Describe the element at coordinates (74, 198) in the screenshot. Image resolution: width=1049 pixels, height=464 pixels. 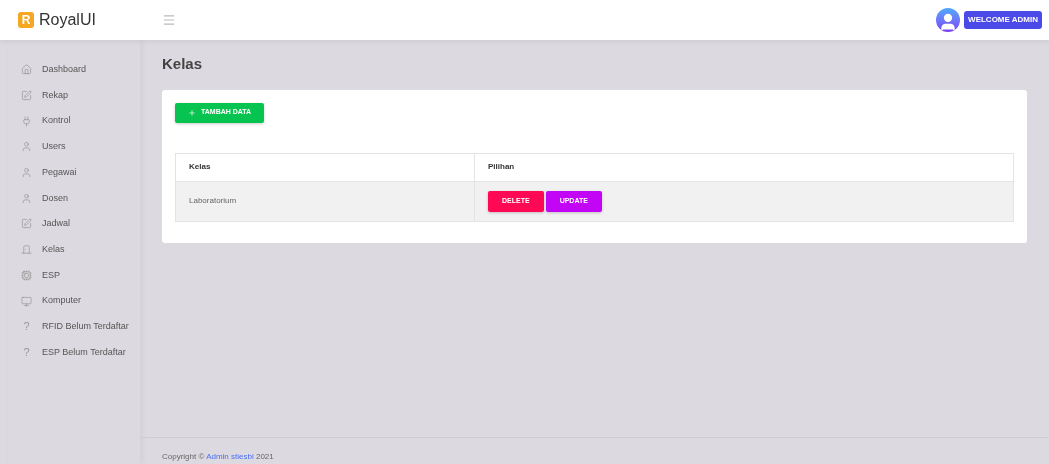
I see `sidebar-item: Dosen` at that location.